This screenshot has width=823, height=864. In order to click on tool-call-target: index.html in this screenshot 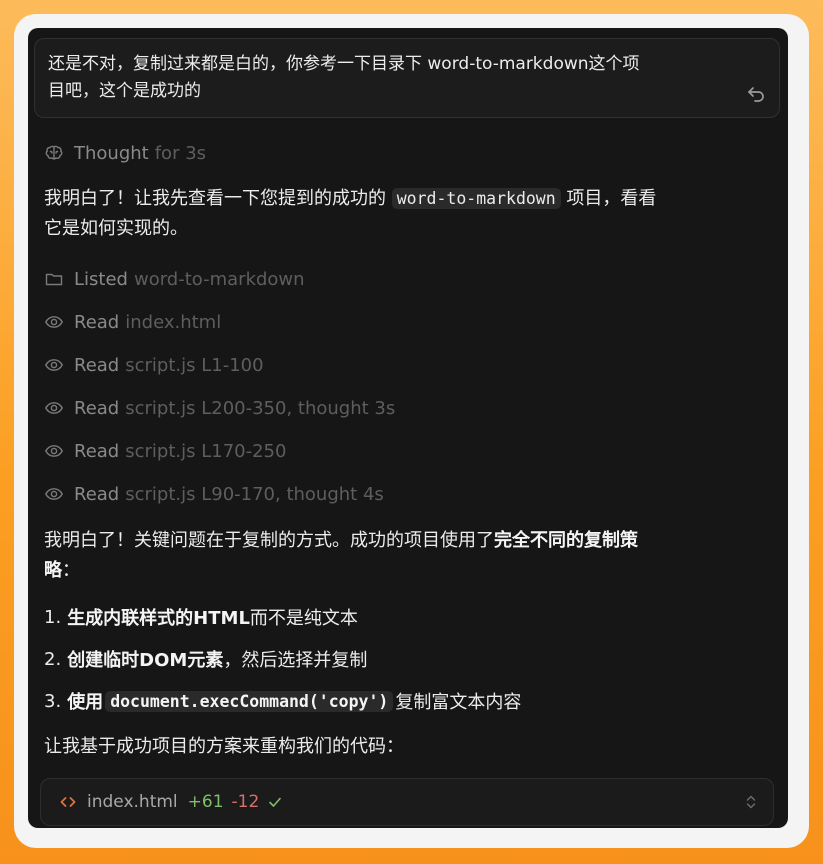, I will do `click(173, 322)`.